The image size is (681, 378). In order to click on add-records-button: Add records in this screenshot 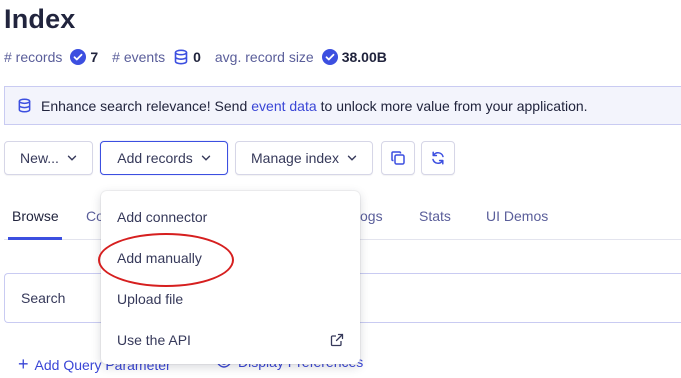, I will do `click(164, 158)`.